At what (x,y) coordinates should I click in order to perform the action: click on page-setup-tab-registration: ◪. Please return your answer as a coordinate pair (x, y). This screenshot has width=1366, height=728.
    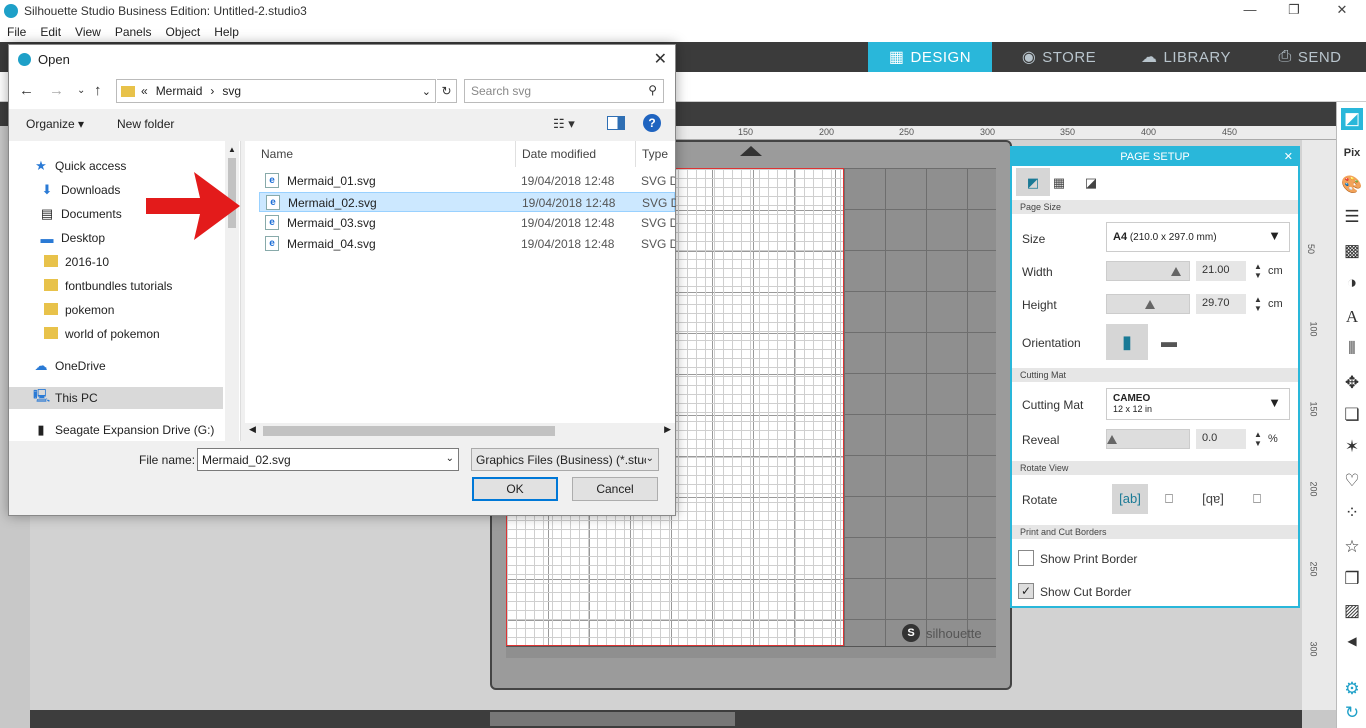
    Looking at the image, I should click on (1091, 182).